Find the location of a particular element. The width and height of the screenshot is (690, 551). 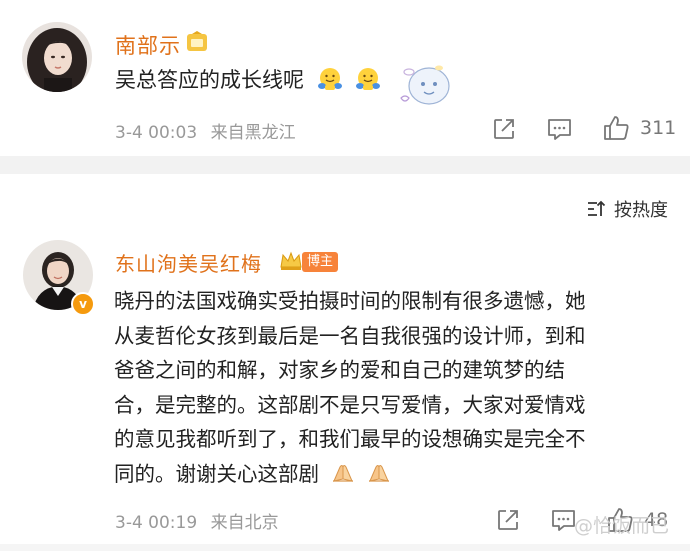

comment-line-text: 同的。谢谢关心这部剧 is located at coordinates (216, 473).